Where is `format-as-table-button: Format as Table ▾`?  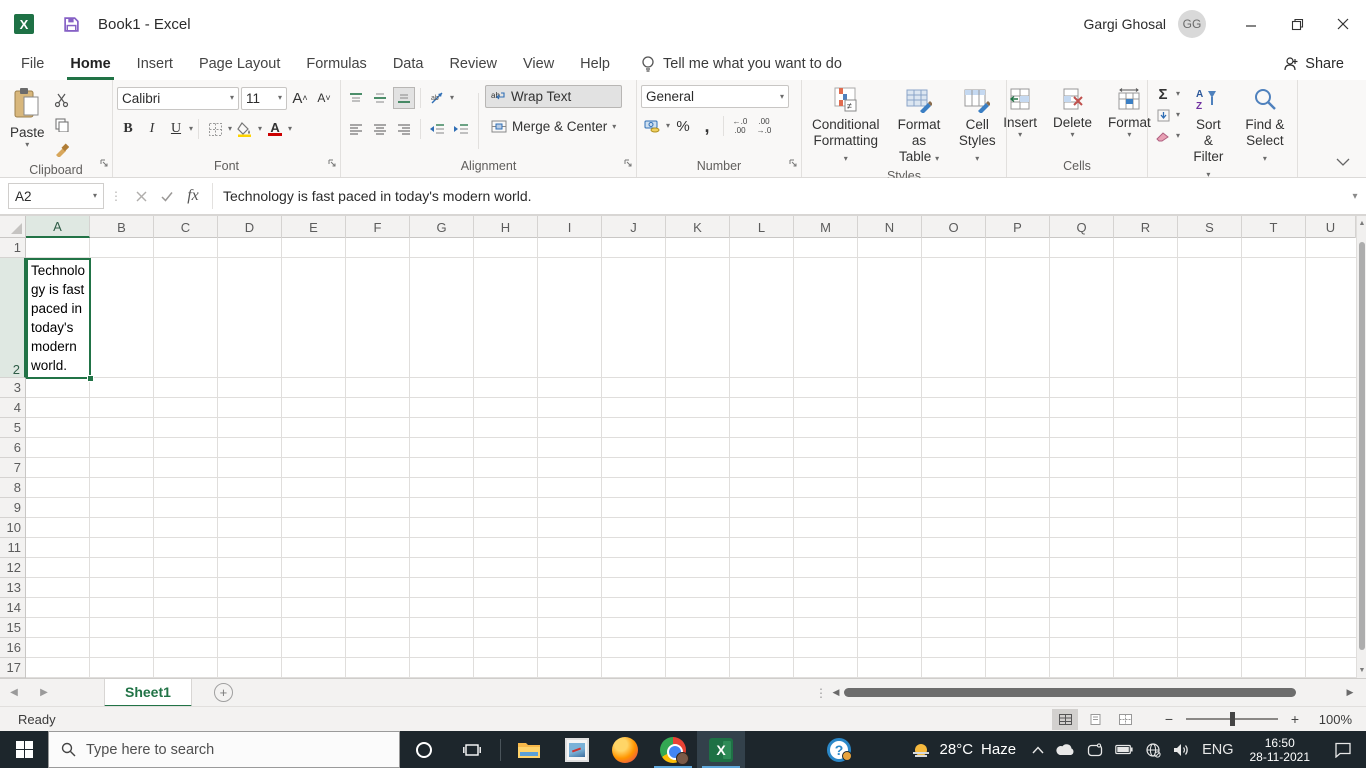
format-as-table-button: Format as Table ▾ is located at coordinates (919, 126).